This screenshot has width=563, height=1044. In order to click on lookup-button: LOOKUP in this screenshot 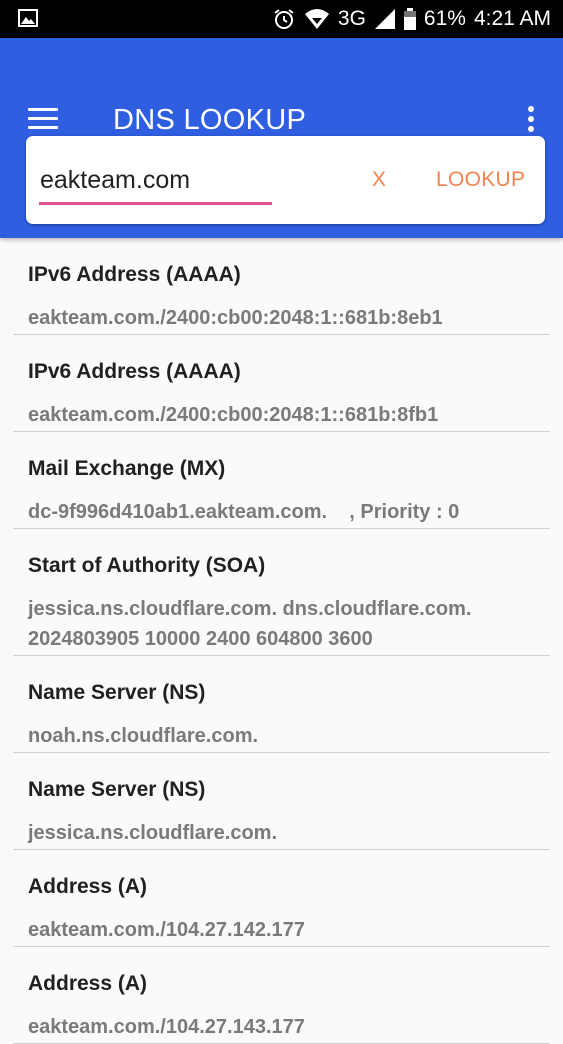, I will do `click(480, 180)`.